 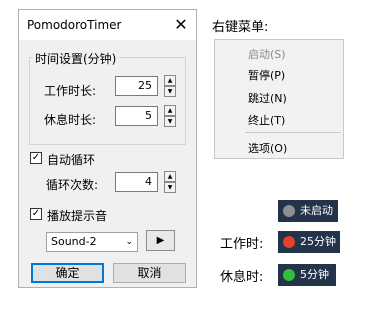 I want to click on auto-loop-checkbox: ✓, so click(x=36, y=158).